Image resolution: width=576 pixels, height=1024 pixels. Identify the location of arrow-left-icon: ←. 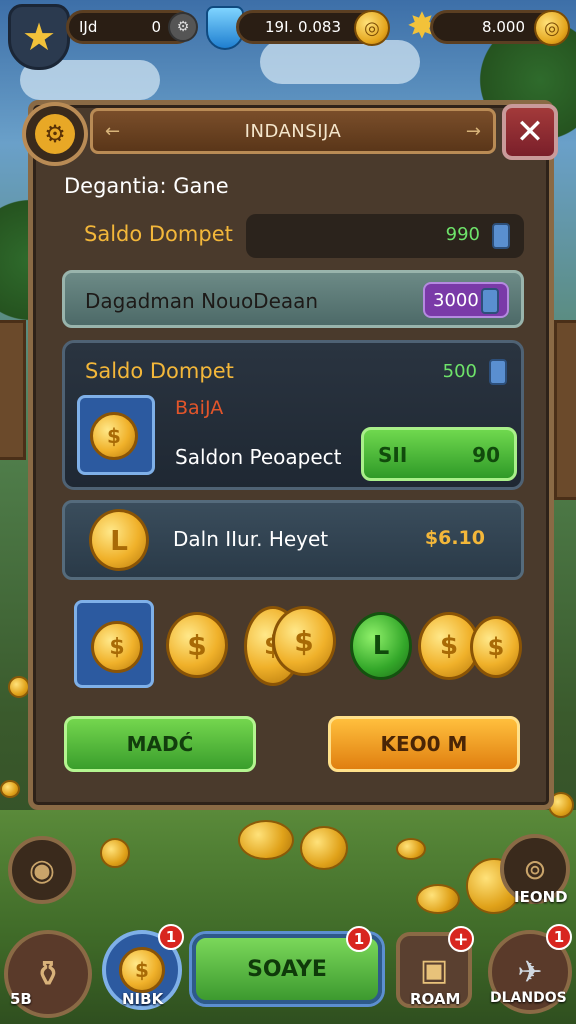
(113, 131).